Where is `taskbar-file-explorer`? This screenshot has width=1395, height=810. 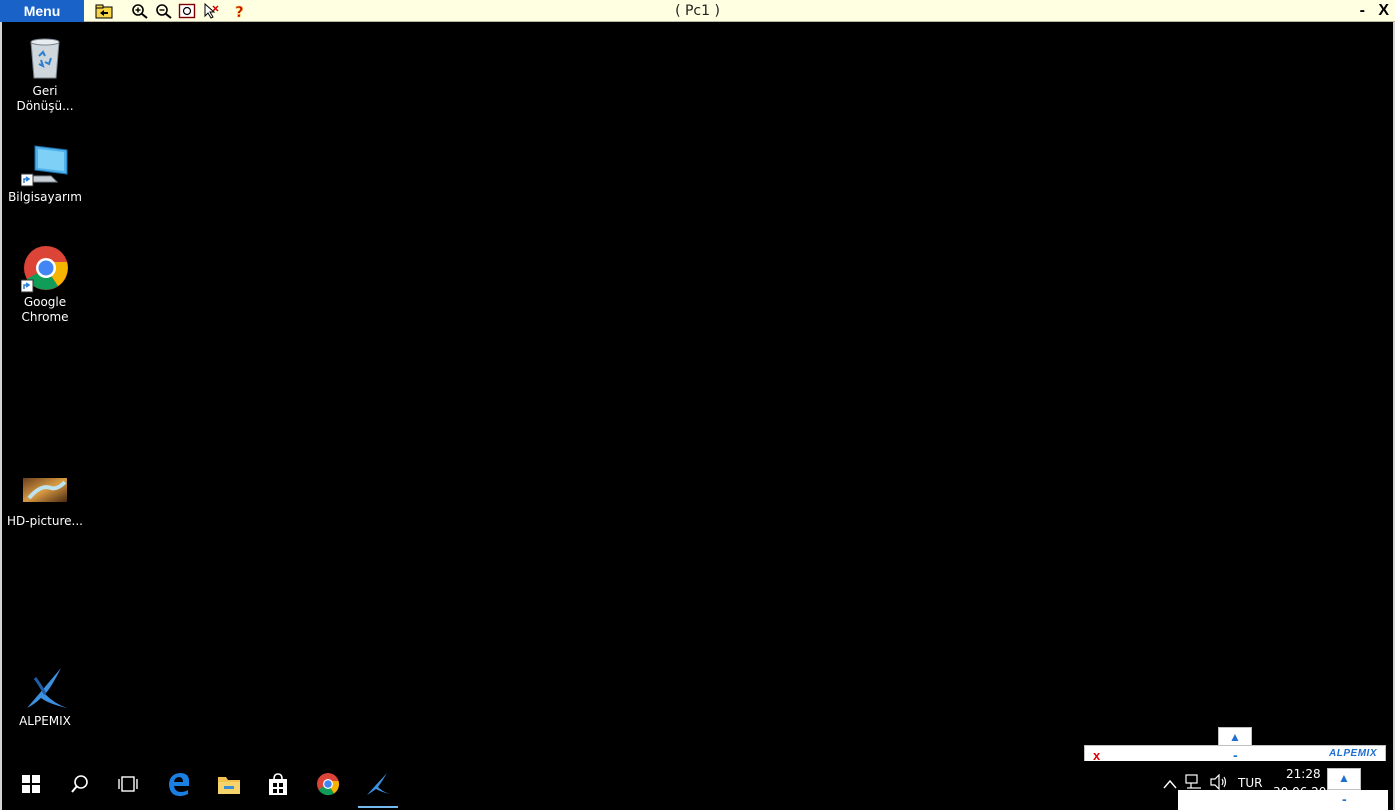 taskbar-file-explorer is located at coordinates (229, 786).